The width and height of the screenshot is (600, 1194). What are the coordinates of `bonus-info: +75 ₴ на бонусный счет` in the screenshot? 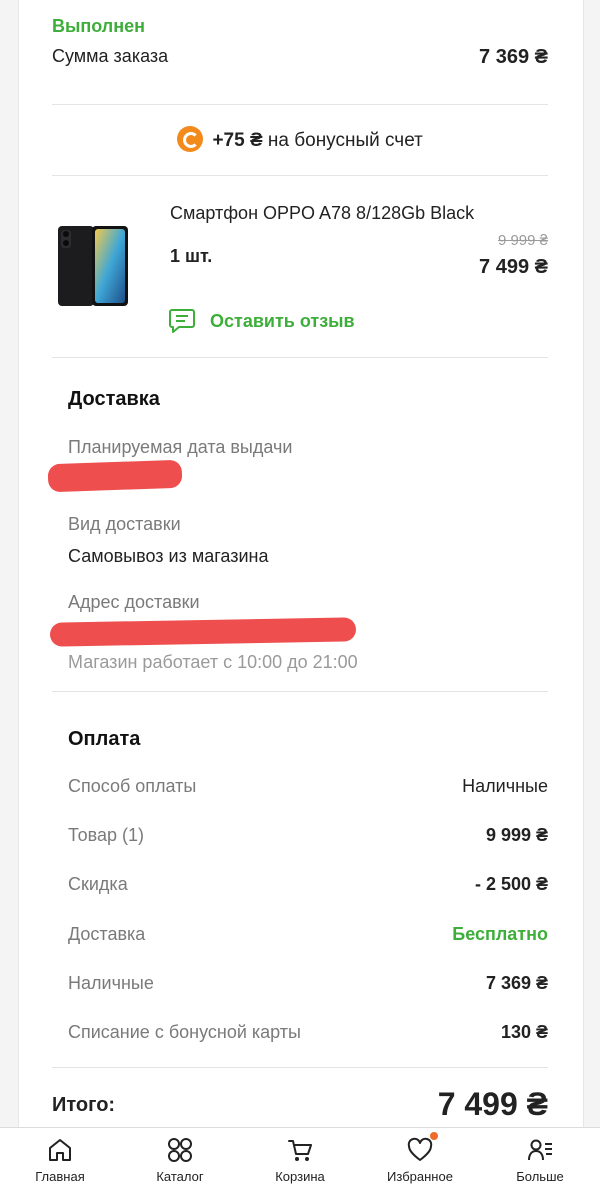 It's located at (300, 139).